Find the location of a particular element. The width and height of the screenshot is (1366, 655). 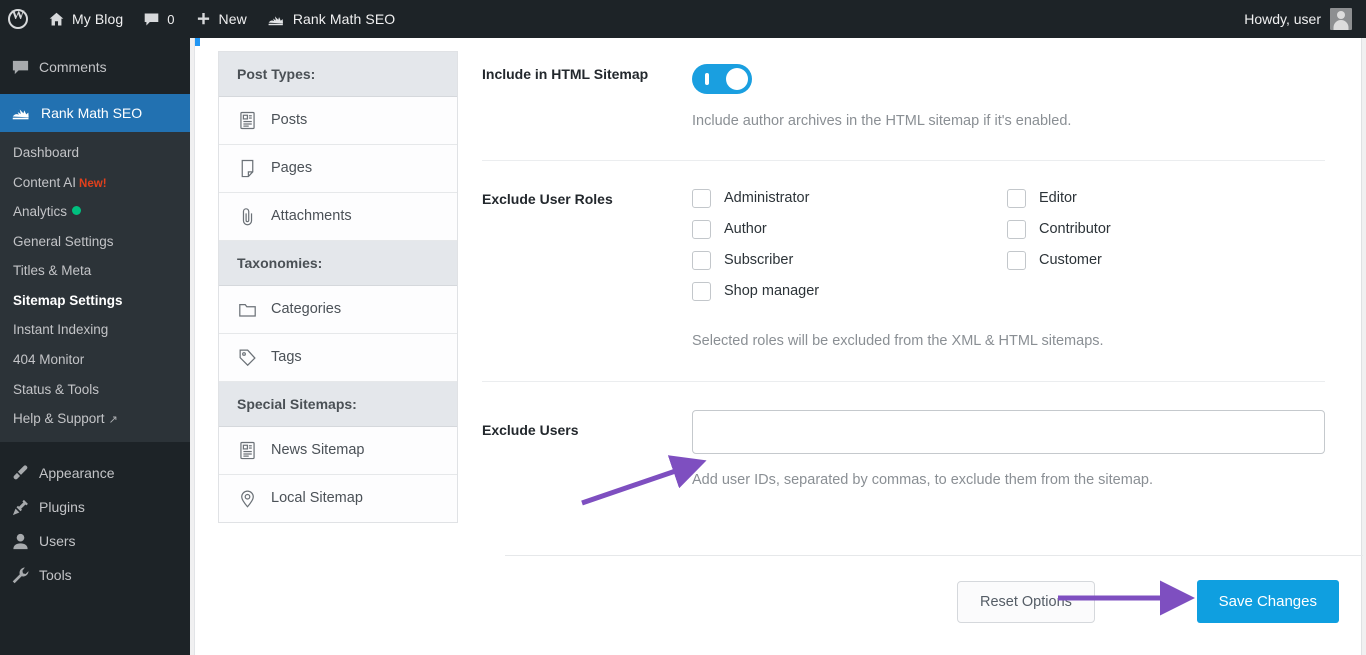

rank-math-seo-menu: Rank Math SEO is located at coordinates (331, 19).